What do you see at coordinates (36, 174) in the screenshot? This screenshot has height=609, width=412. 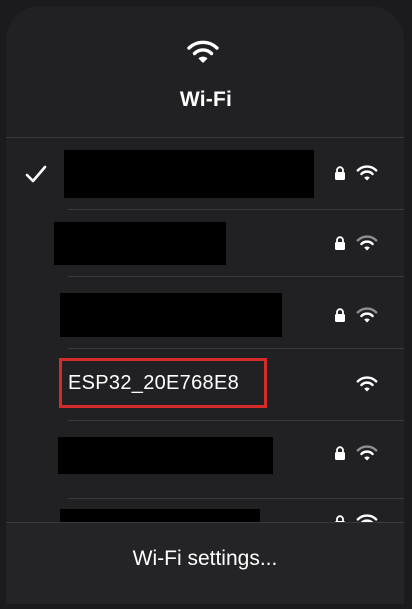 I see `checkmark-icon` at bounding box center [36, 174].